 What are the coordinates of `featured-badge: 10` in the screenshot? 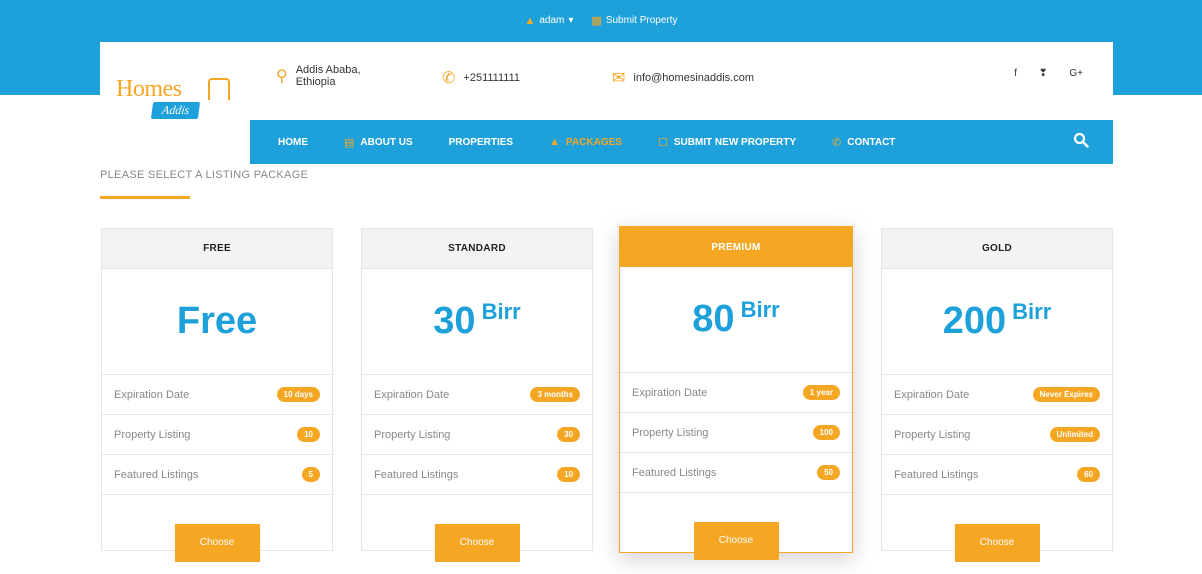 It's located at (568, 474).